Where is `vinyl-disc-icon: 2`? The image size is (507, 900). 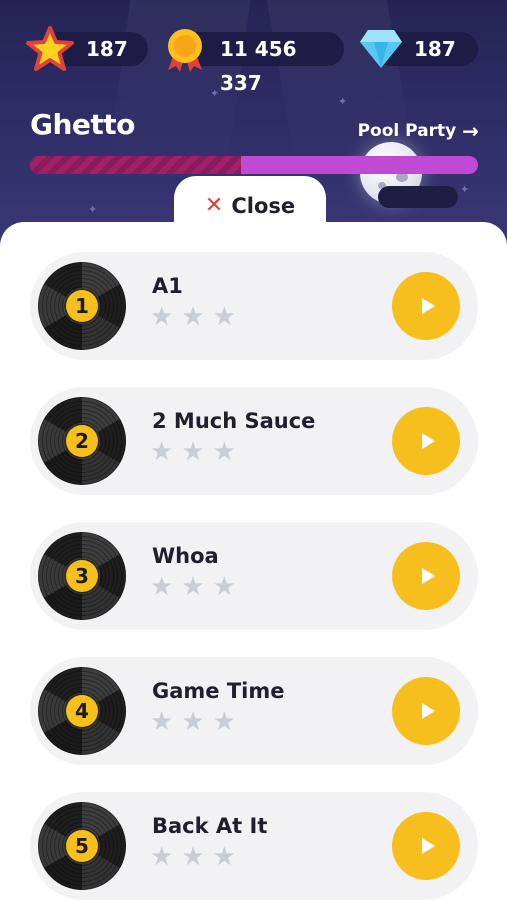
vinyl-disc-icon: 2 is located at coordinates (82, 441).